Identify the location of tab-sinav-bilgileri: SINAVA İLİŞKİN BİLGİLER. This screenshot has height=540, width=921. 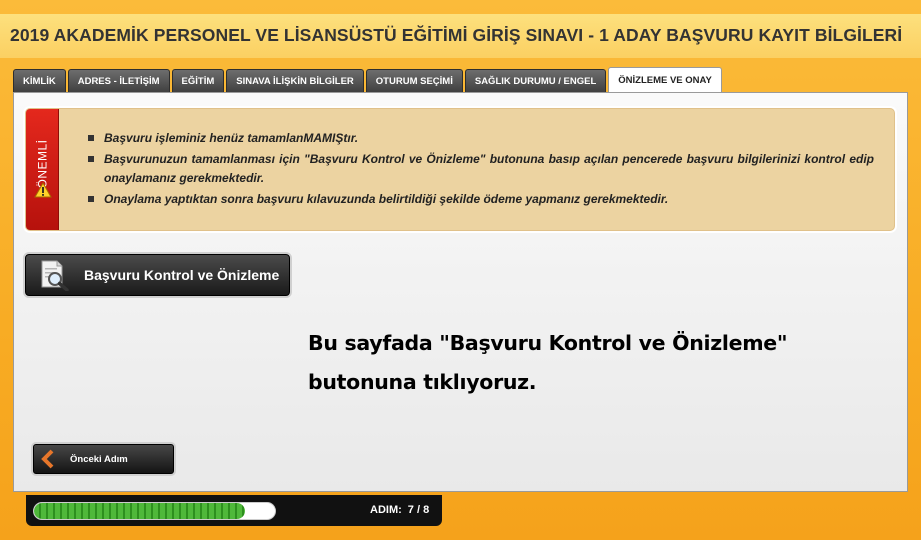
(295, 81).